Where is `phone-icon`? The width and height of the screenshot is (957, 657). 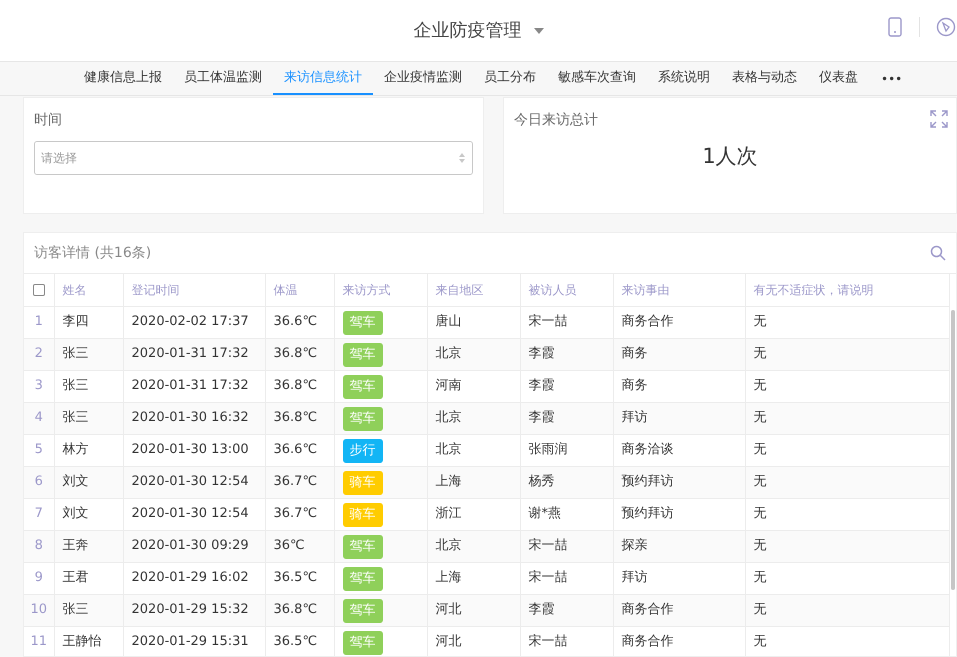 phone-icon is located at coordinates (895, 27).